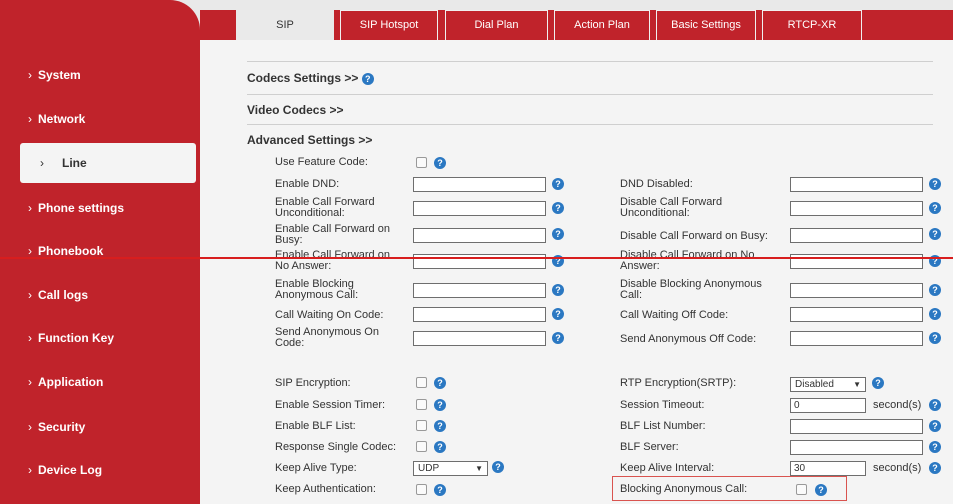 The image size is (953, 504). Describe the element at coordinates (329, 315) in the screenshot. I see `label-call-waiting-on: Call Waiting On Code:` at that location.